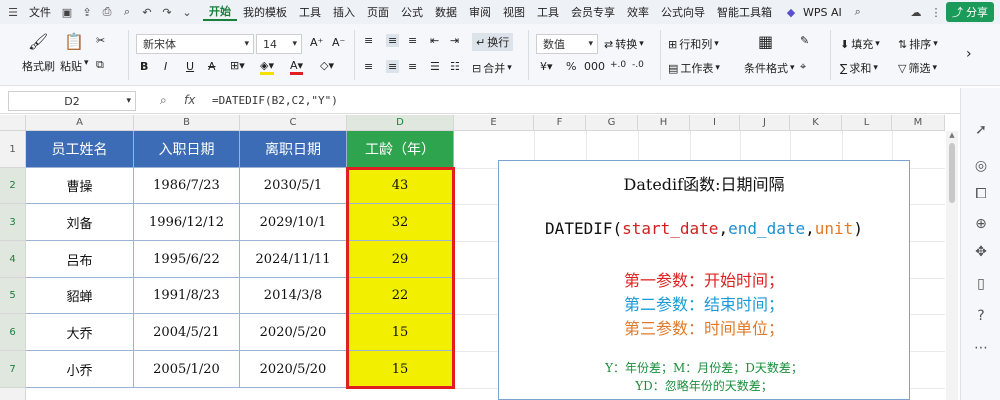 This screenshot has height=400, width=1000. What do you see at coordinates (981, 348) in the screenshot?
I see `more-icon: ⋯` at bounding box center [981, 348].